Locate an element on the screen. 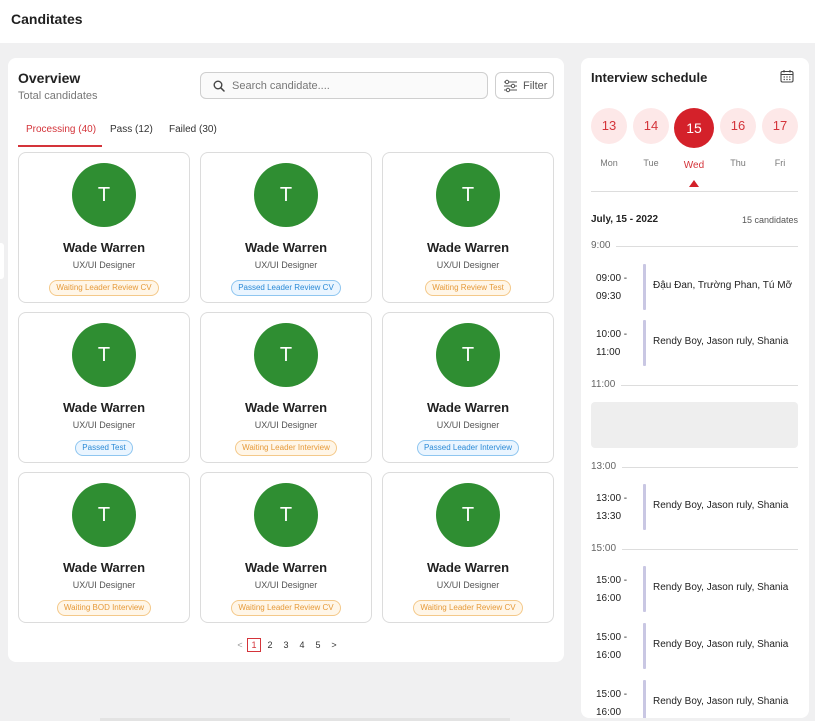 This screenshot has width=815, height=721. interview-event: 09:00 - 09:30 Đậu Đan, Trường Phan, Tú Mỡ is located at coordinates (700, 287).